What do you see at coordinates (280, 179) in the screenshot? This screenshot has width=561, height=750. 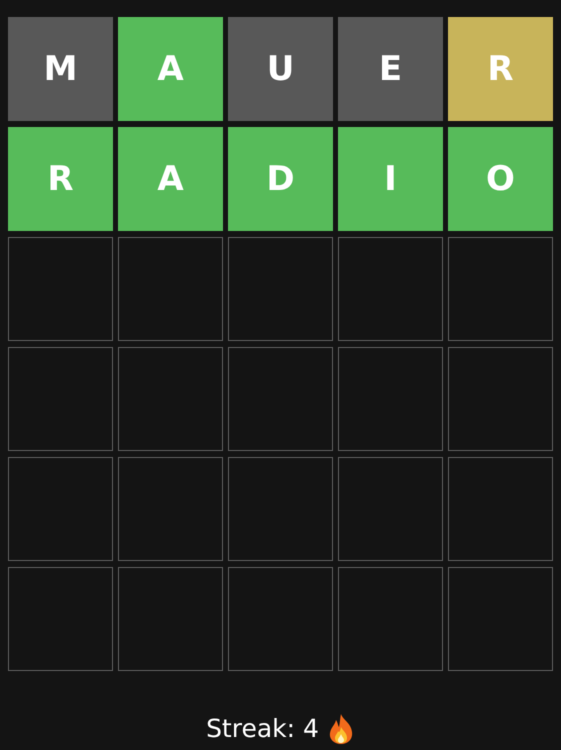 I see `letter-tile: D` at bounding box center [280, 179].